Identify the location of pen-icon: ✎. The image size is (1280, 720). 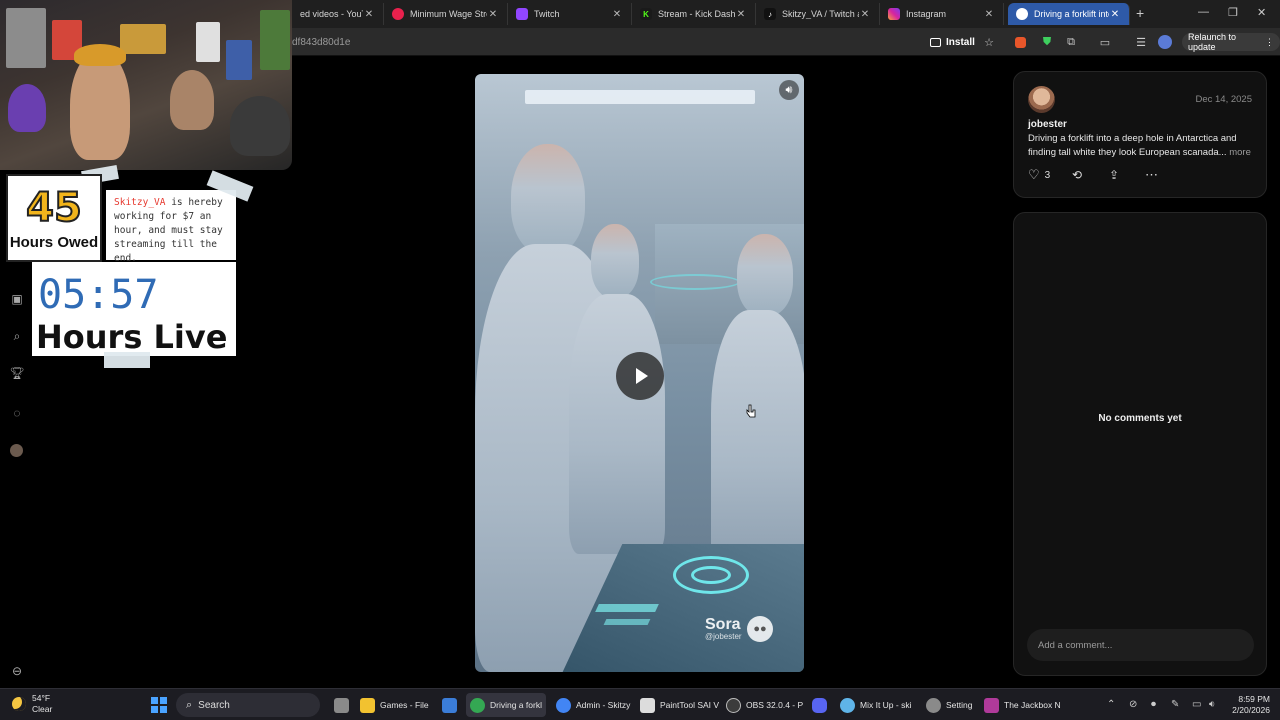
(1175, 704).